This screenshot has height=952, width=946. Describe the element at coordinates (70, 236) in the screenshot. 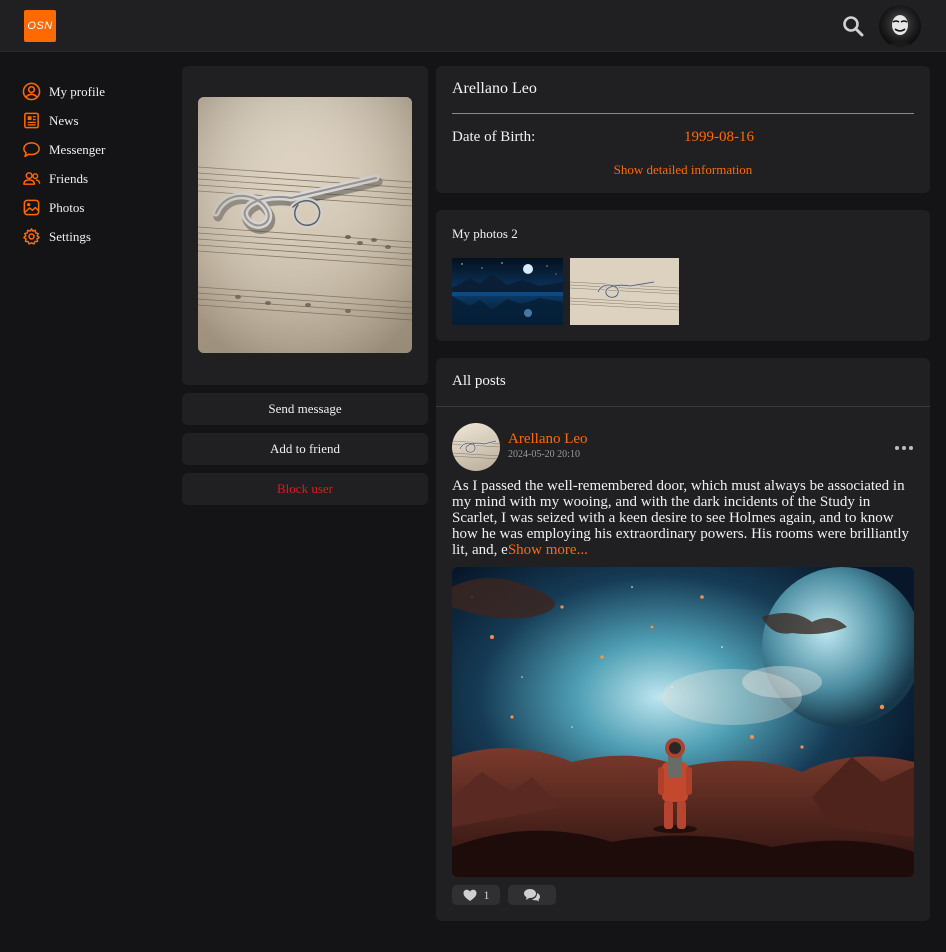

I see `sidebar-item-label: Settings` at that location.